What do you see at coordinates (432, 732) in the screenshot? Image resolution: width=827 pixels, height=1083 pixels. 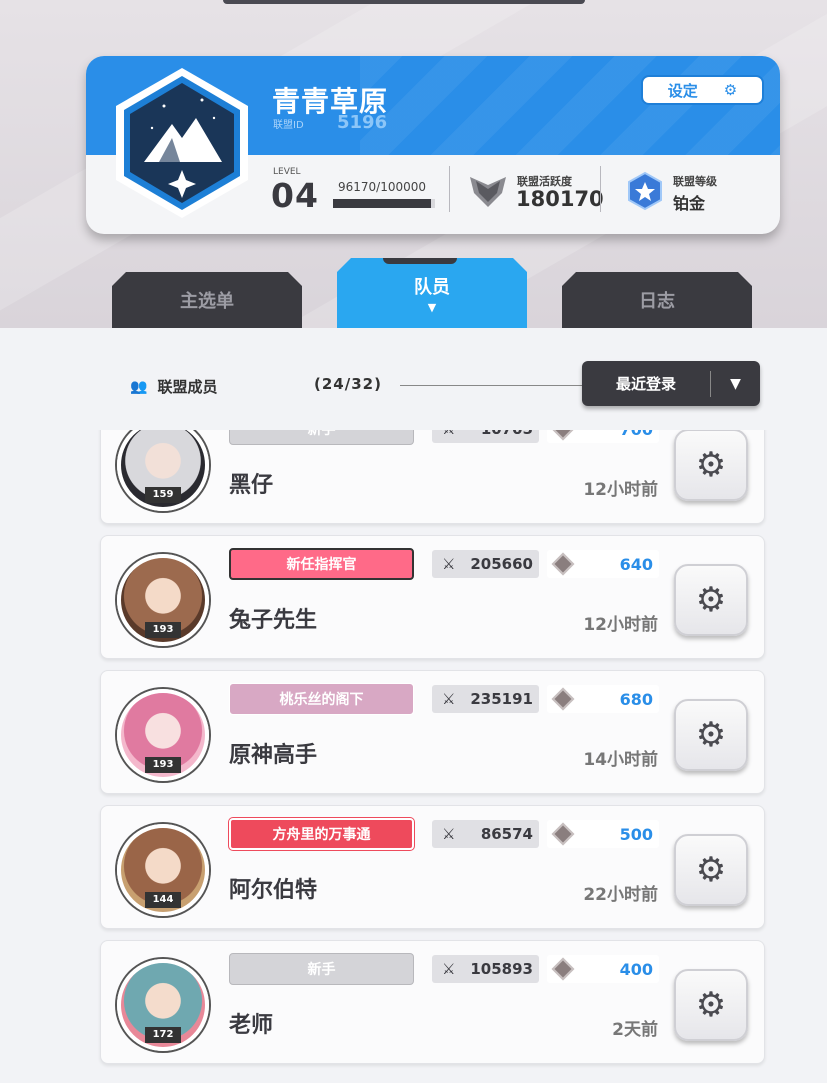 I see `list-item: 193 桃乐丝的阁下 ⚔ 235191 680 原神高手 14小时前 ⚙` at bounding box center [432, 732].